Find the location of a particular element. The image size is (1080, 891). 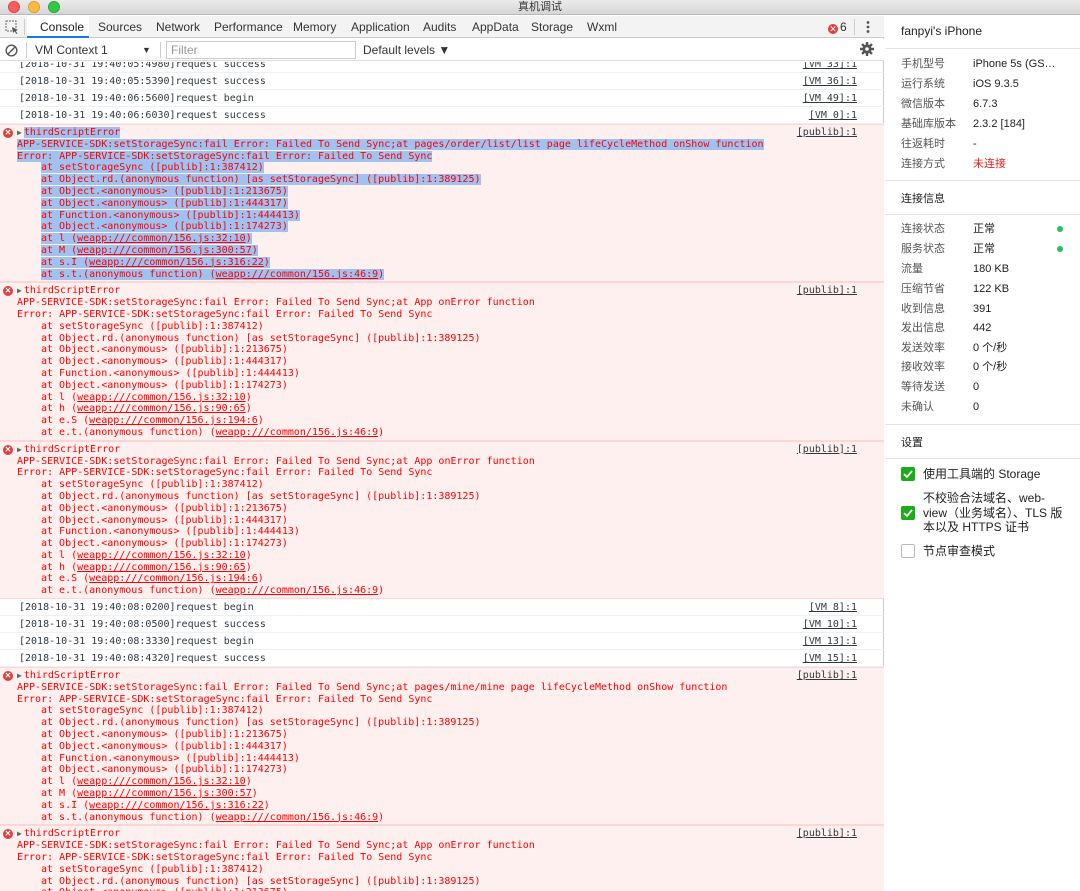

stack-line: at h (weapp:///common/156.js:90:65) is located at coordinates (442, 409).